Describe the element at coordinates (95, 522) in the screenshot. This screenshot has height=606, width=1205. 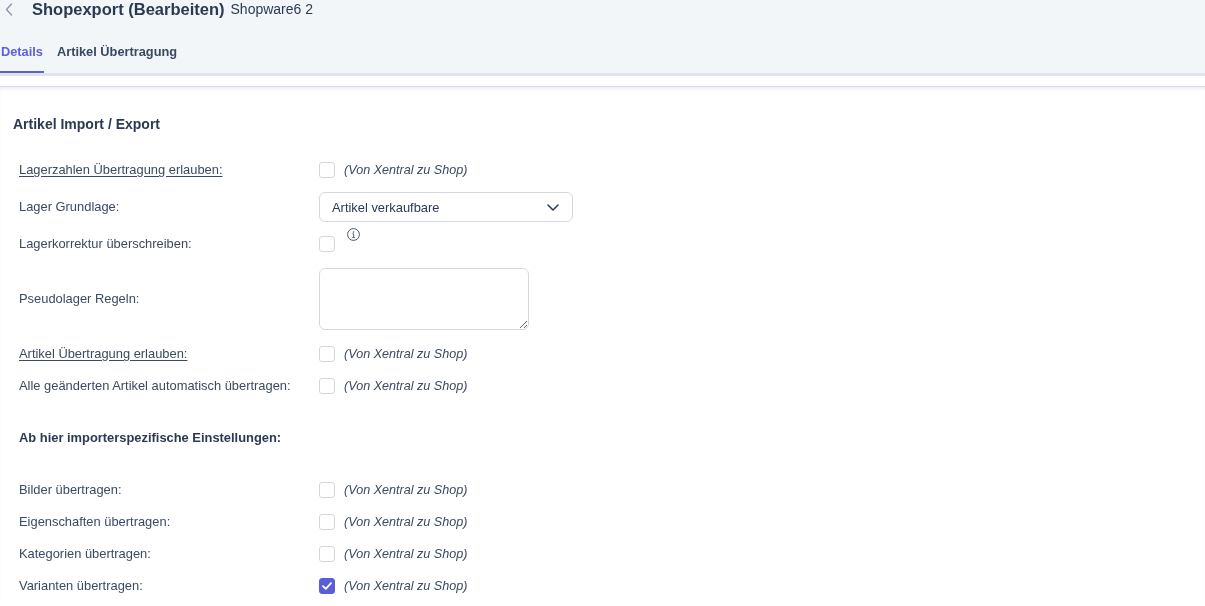
I see `field-label: Eigenschaften übertragen:` at that location.